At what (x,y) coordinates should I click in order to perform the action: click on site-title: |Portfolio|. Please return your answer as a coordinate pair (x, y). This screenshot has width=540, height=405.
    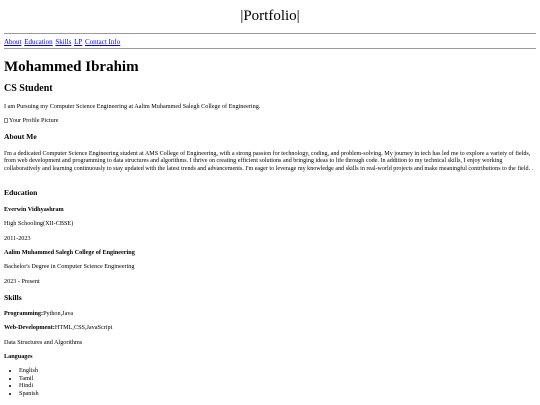
    Looking at the image, I should click on (270, 16).